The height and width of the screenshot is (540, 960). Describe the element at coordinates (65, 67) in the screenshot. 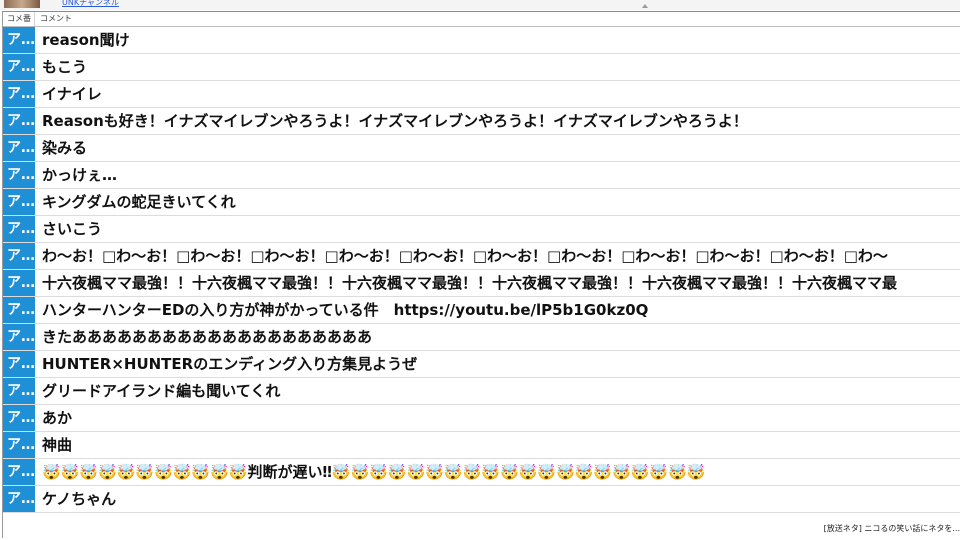

I see `comment-text: もこう` at that location.